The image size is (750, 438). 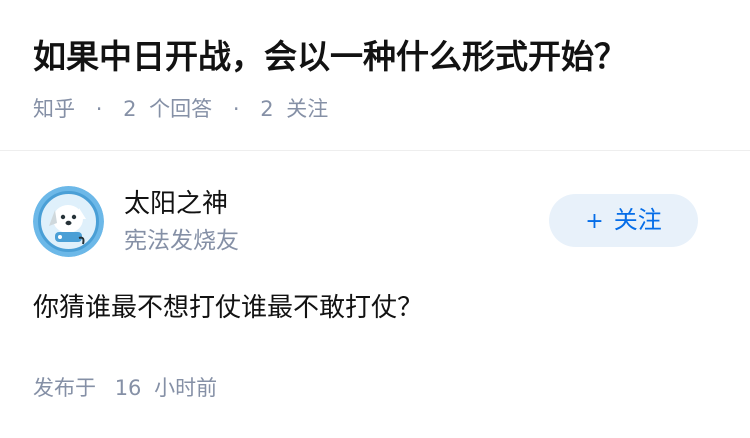 I want to click on question-meta: 知乎 · 2 个回答 · 2 关注, so click(x=180, y=109).